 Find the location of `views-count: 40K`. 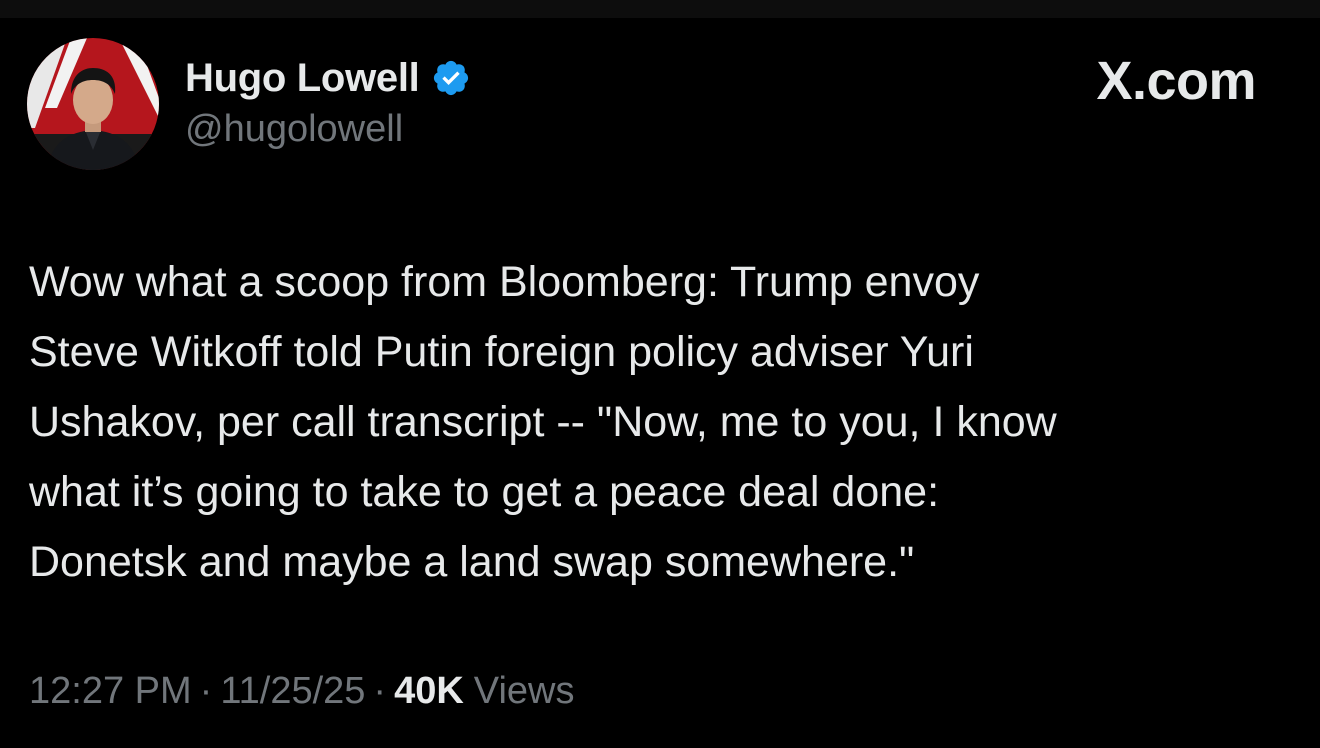

views-count: 40K is located at coordinates (429, 691).